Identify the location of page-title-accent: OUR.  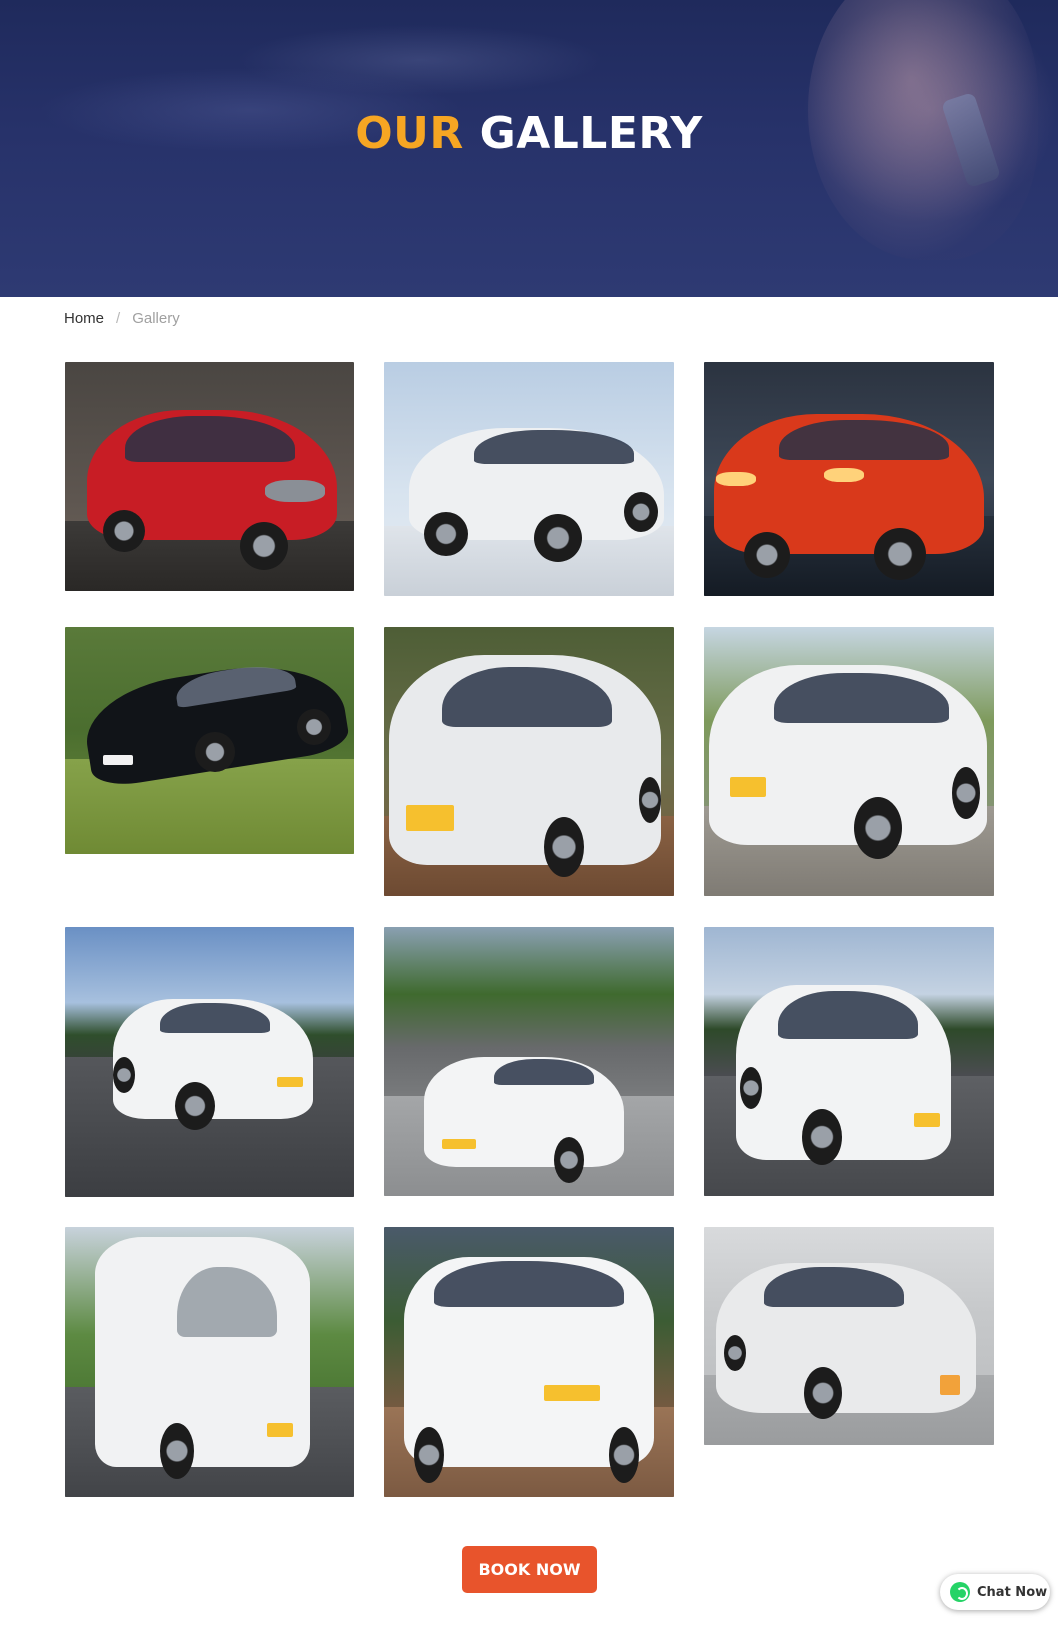
(409, 133).